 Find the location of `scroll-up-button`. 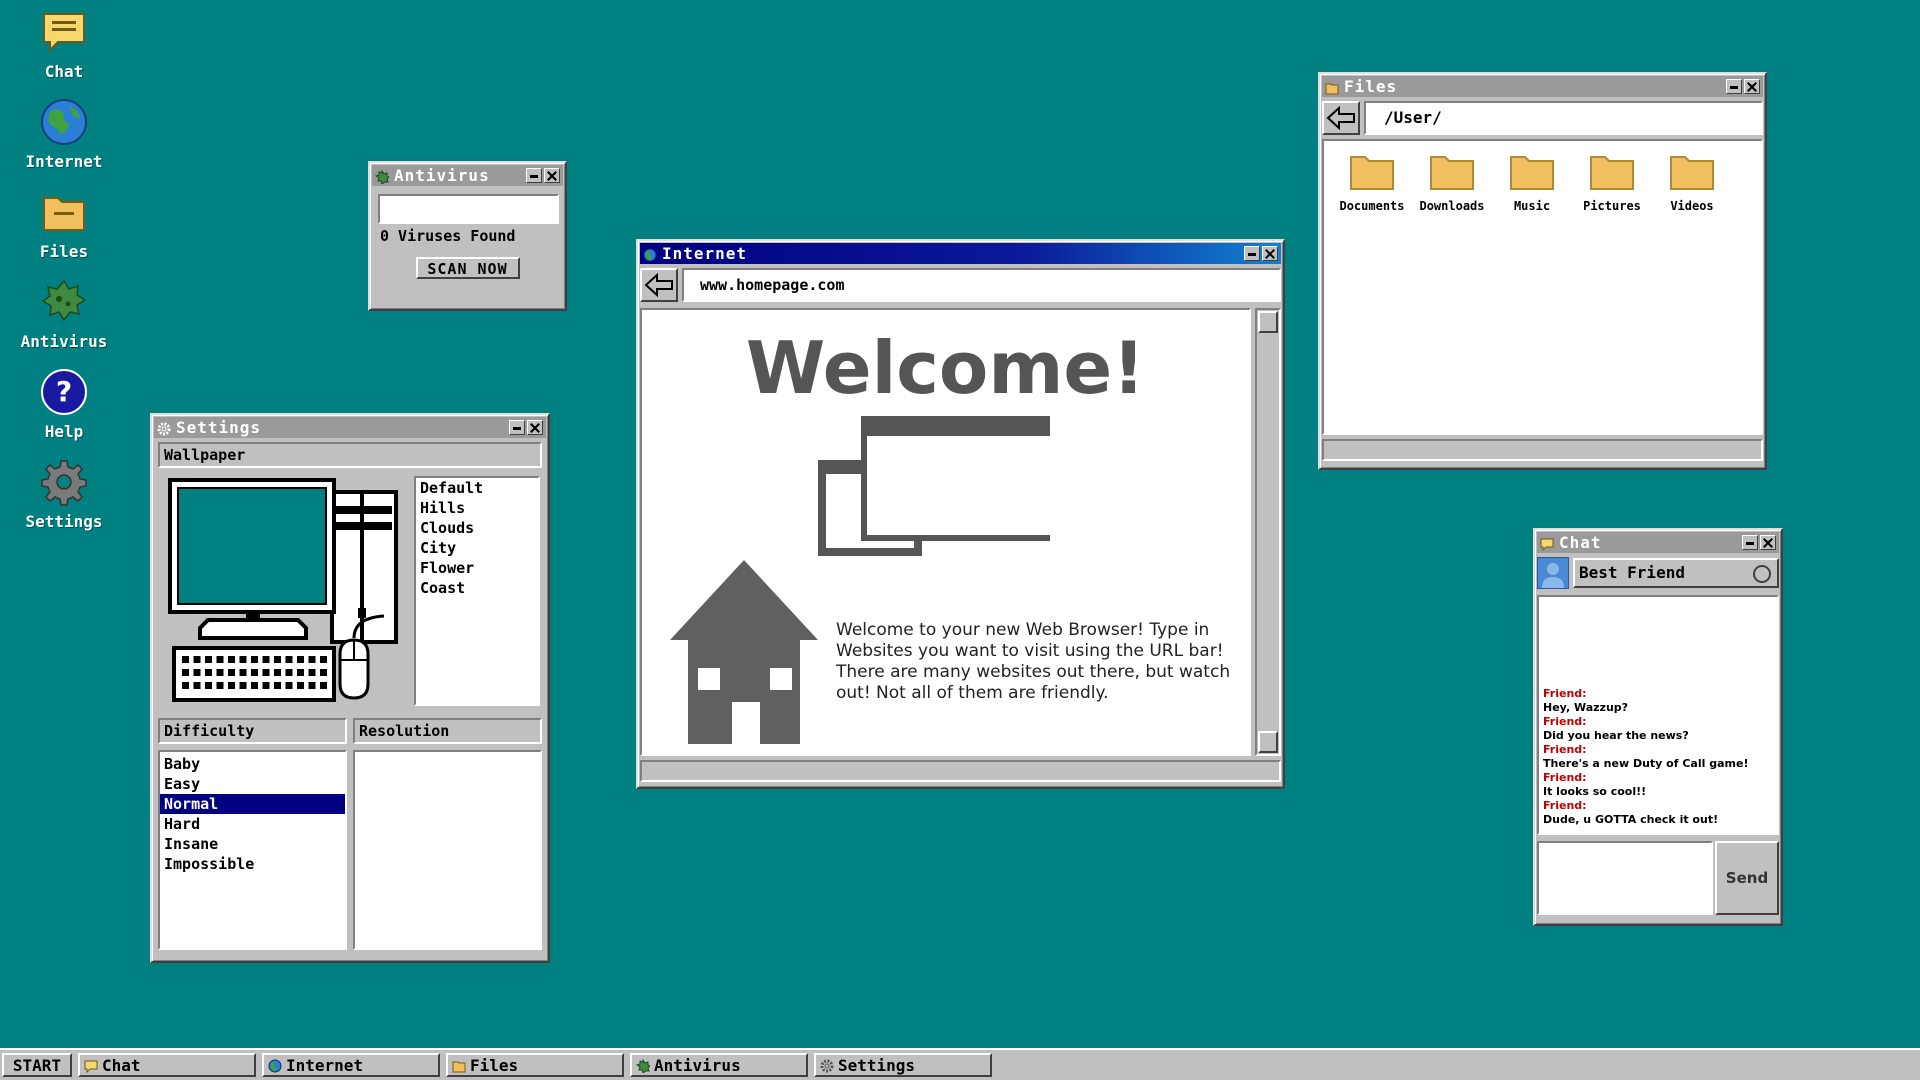

scroll-up-button is located at coordinates (1268, 322).